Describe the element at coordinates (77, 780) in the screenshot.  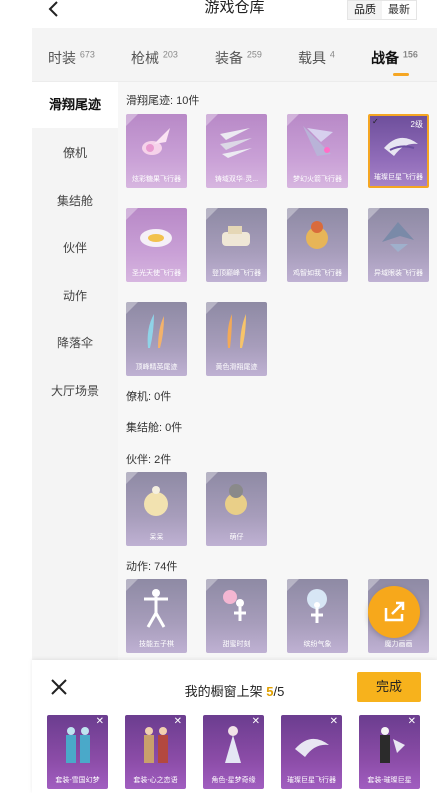
I see `item-label: 套装-雪国幻梦` at that location.